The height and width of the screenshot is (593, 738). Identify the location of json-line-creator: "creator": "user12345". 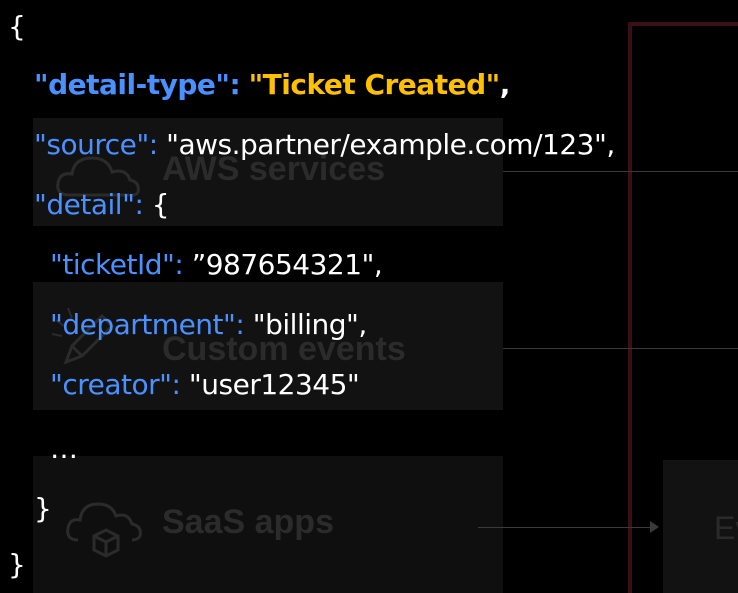
(205, 384).